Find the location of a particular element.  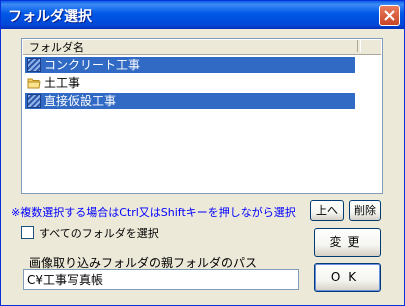

window-title: フォルダ選択 is located at coordinates (50, 17).